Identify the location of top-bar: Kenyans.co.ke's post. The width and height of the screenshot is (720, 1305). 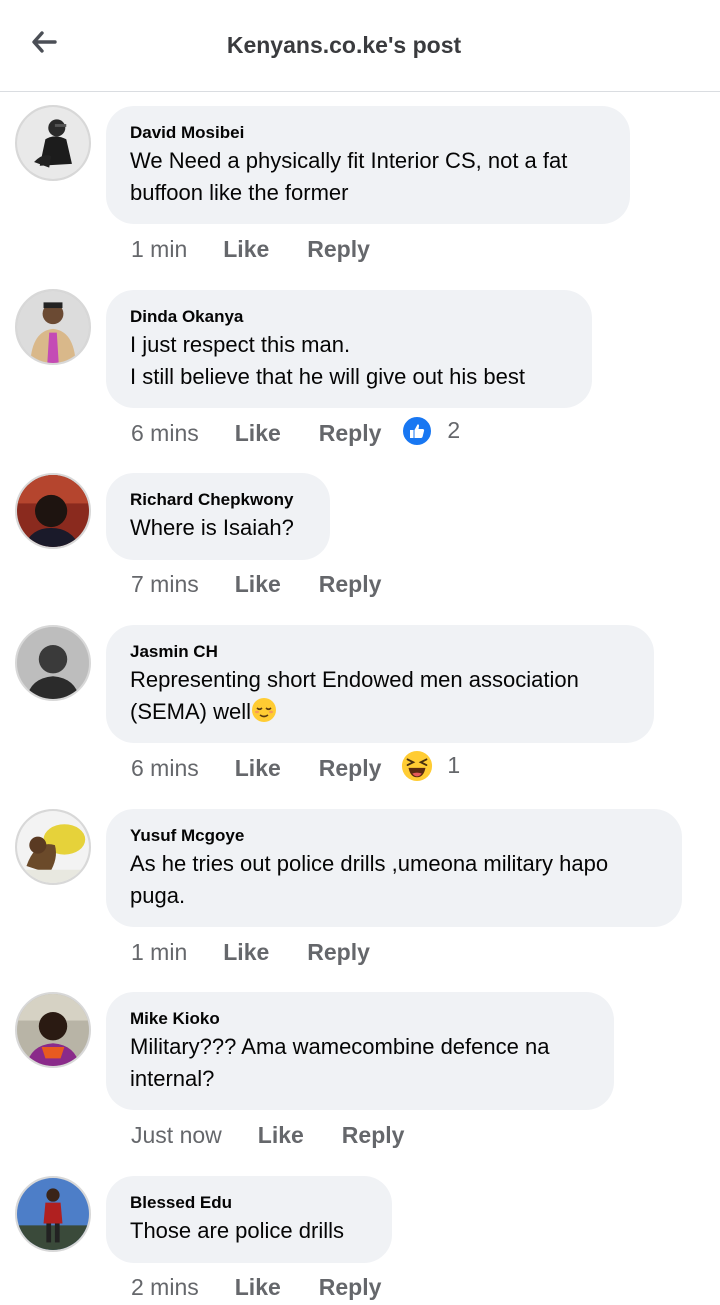
(360, 46).